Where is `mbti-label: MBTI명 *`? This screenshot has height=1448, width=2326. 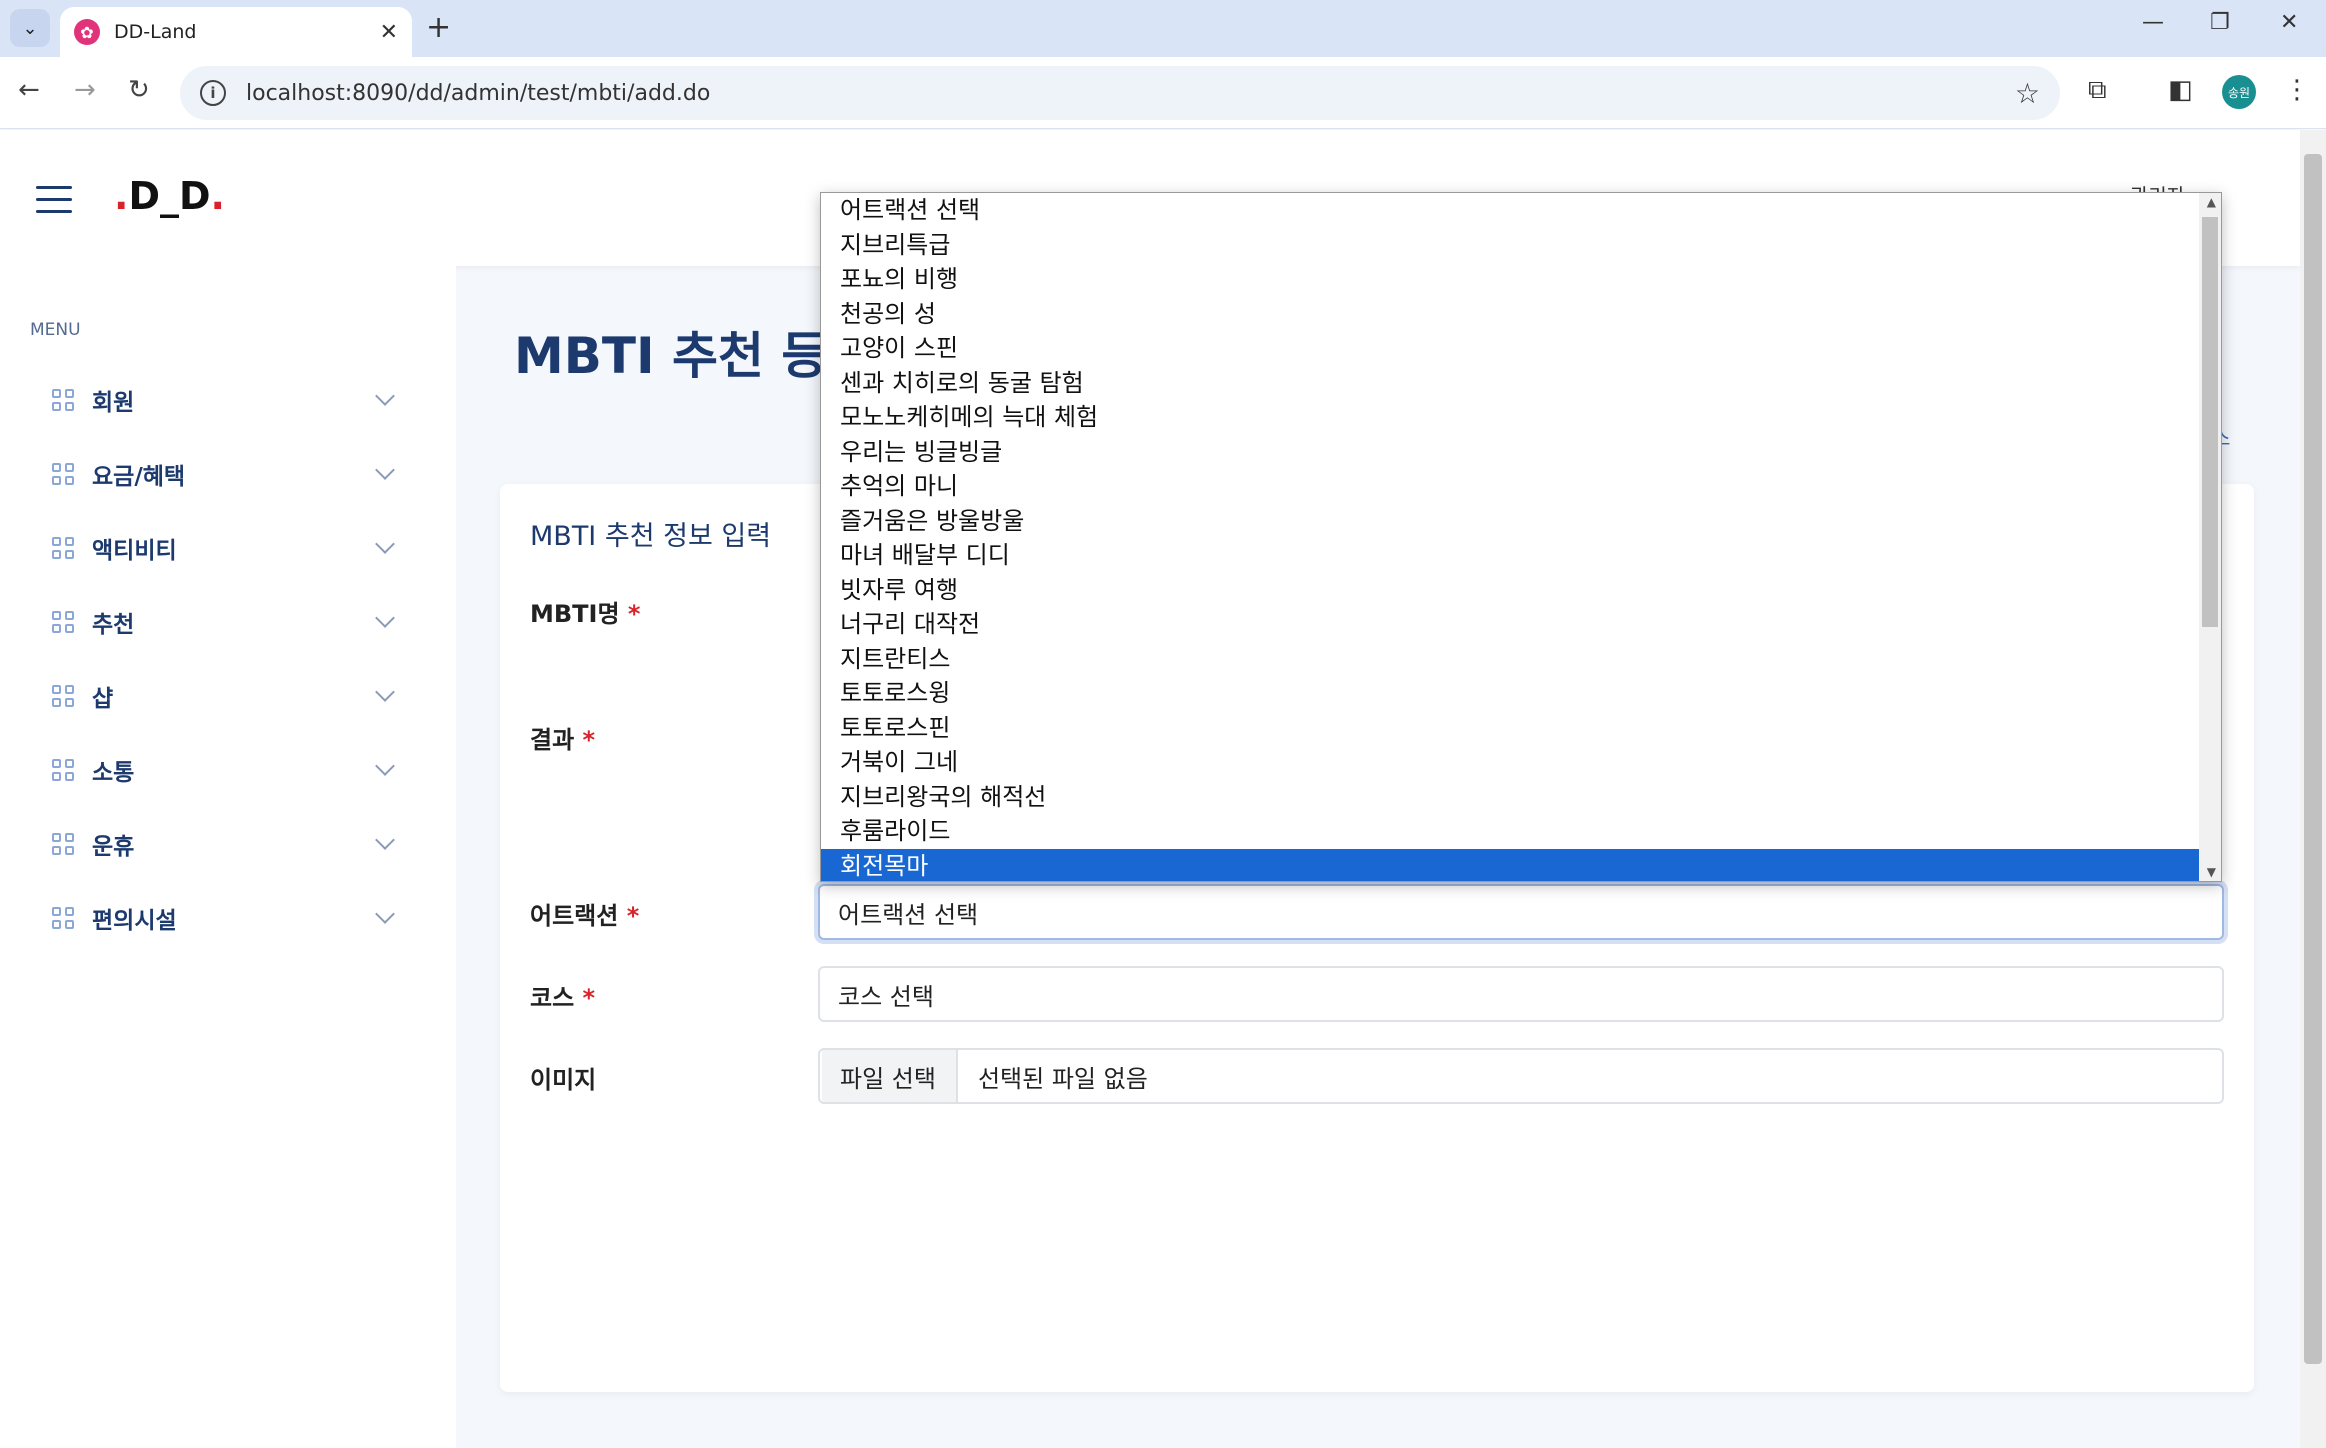
mbti-label: MBTI명 * is located at coordinates (585, 611).